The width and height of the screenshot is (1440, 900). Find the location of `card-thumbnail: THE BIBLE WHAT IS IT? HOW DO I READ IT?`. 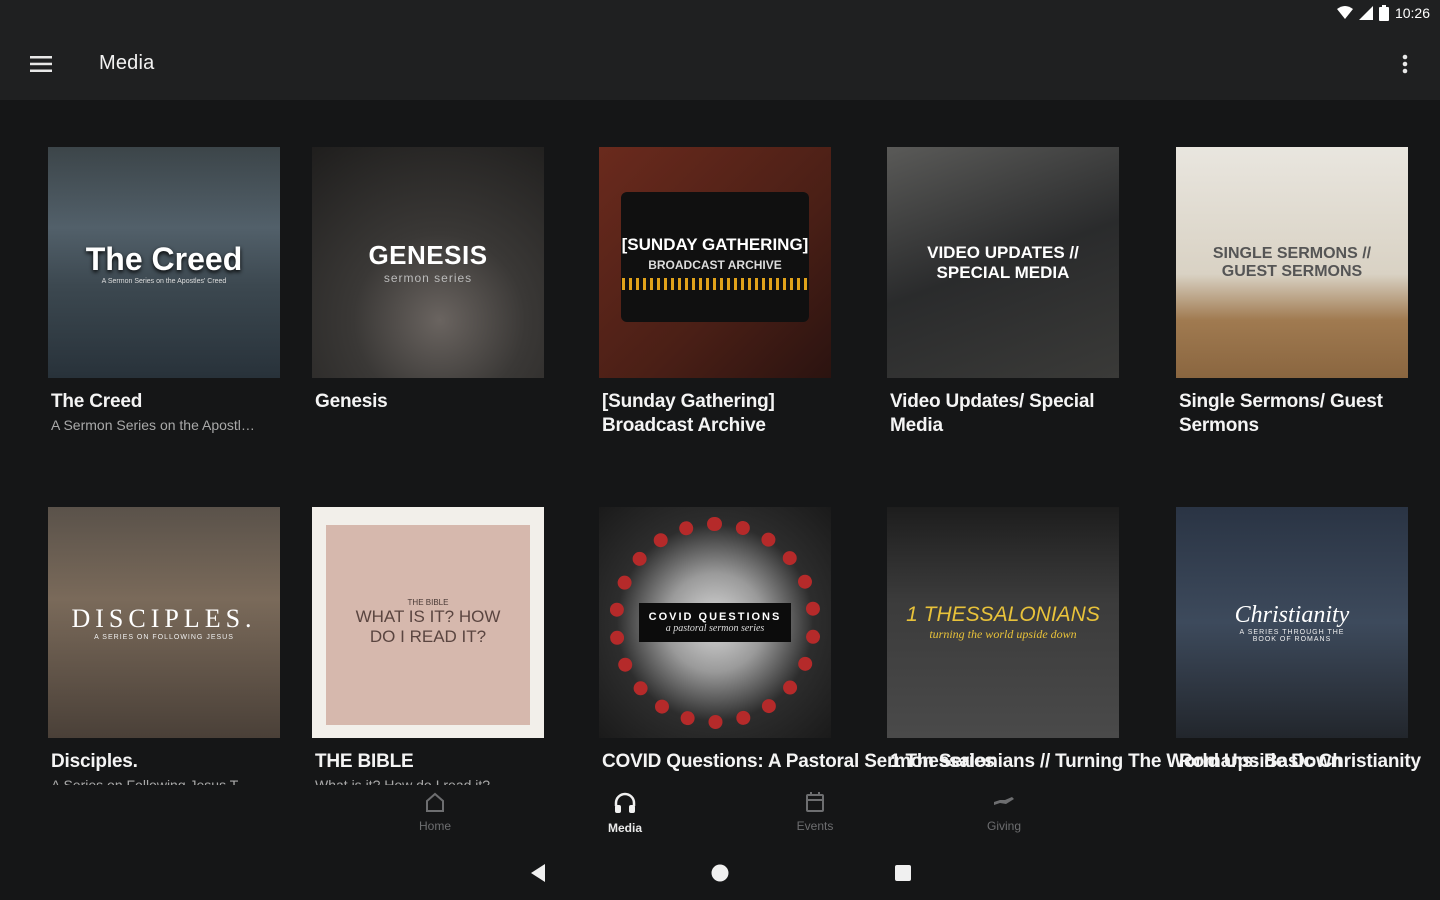

card-thumbnail: THE BIBLE WHAT IS IT? HOW DO I READ IT? is located at coordinates (428, 622).